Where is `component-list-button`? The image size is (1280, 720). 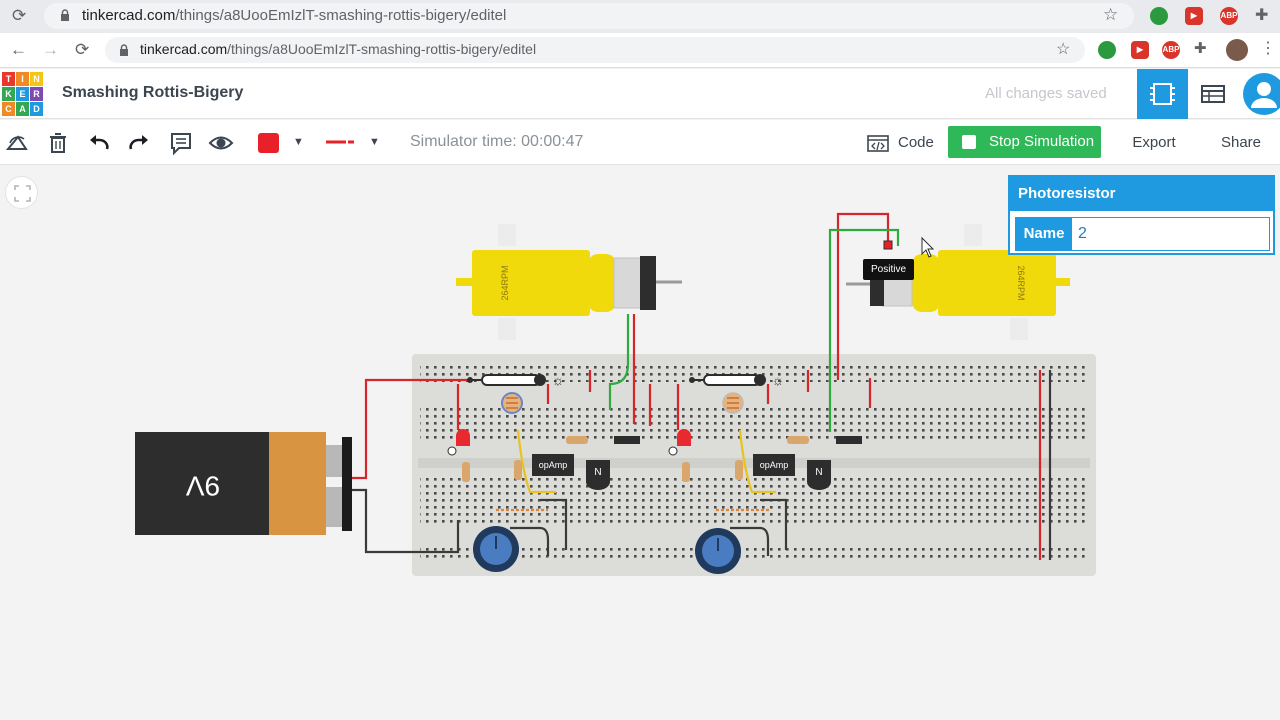
component-list-button is located at coordinates (1213, 94).